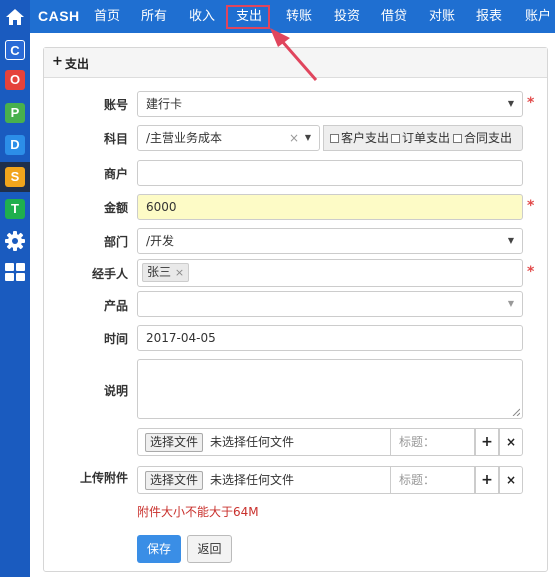 The width and height of the screenshot is (555, 577). I want to click on d-app-icon: D, so click(15, 145).